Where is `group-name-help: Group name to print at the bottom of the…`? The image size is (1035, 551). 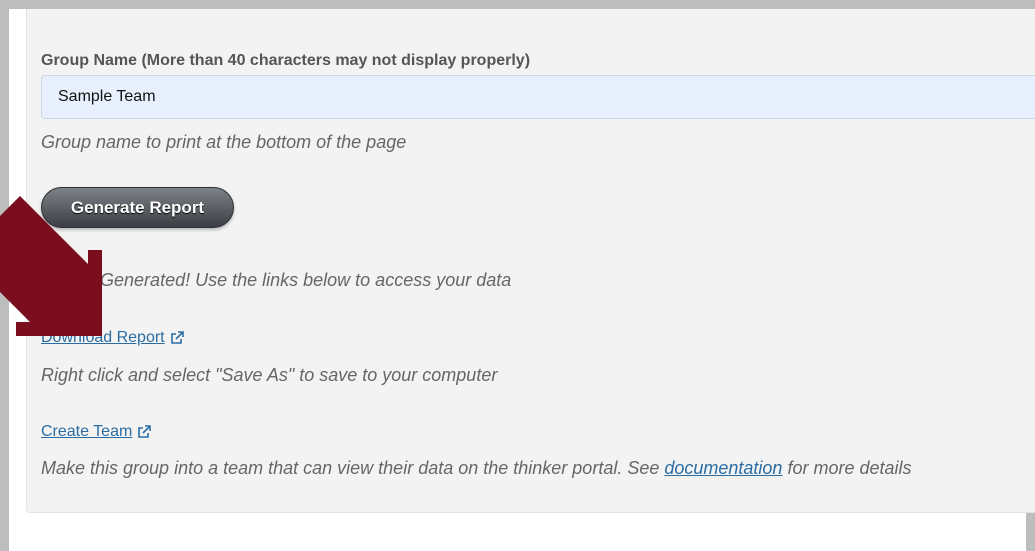 group-name-help: Group name to print at the bottom of the… is located at coordinates (224, 142).